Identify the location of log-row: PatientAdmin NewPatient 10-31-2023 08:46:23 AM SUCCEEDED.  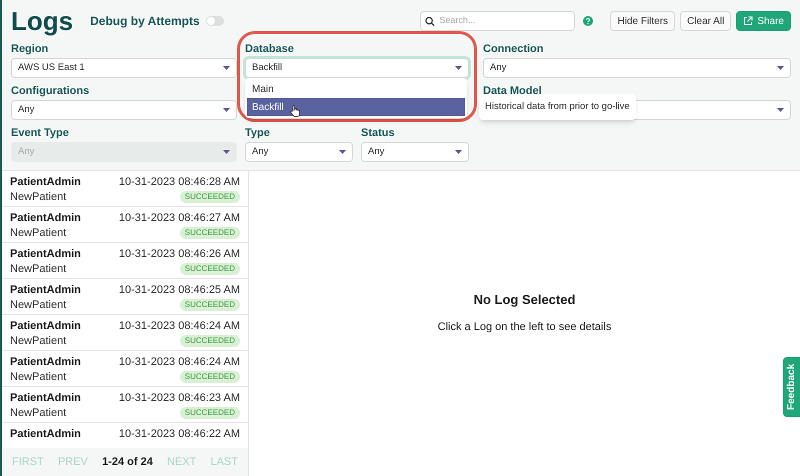
(125, 405).